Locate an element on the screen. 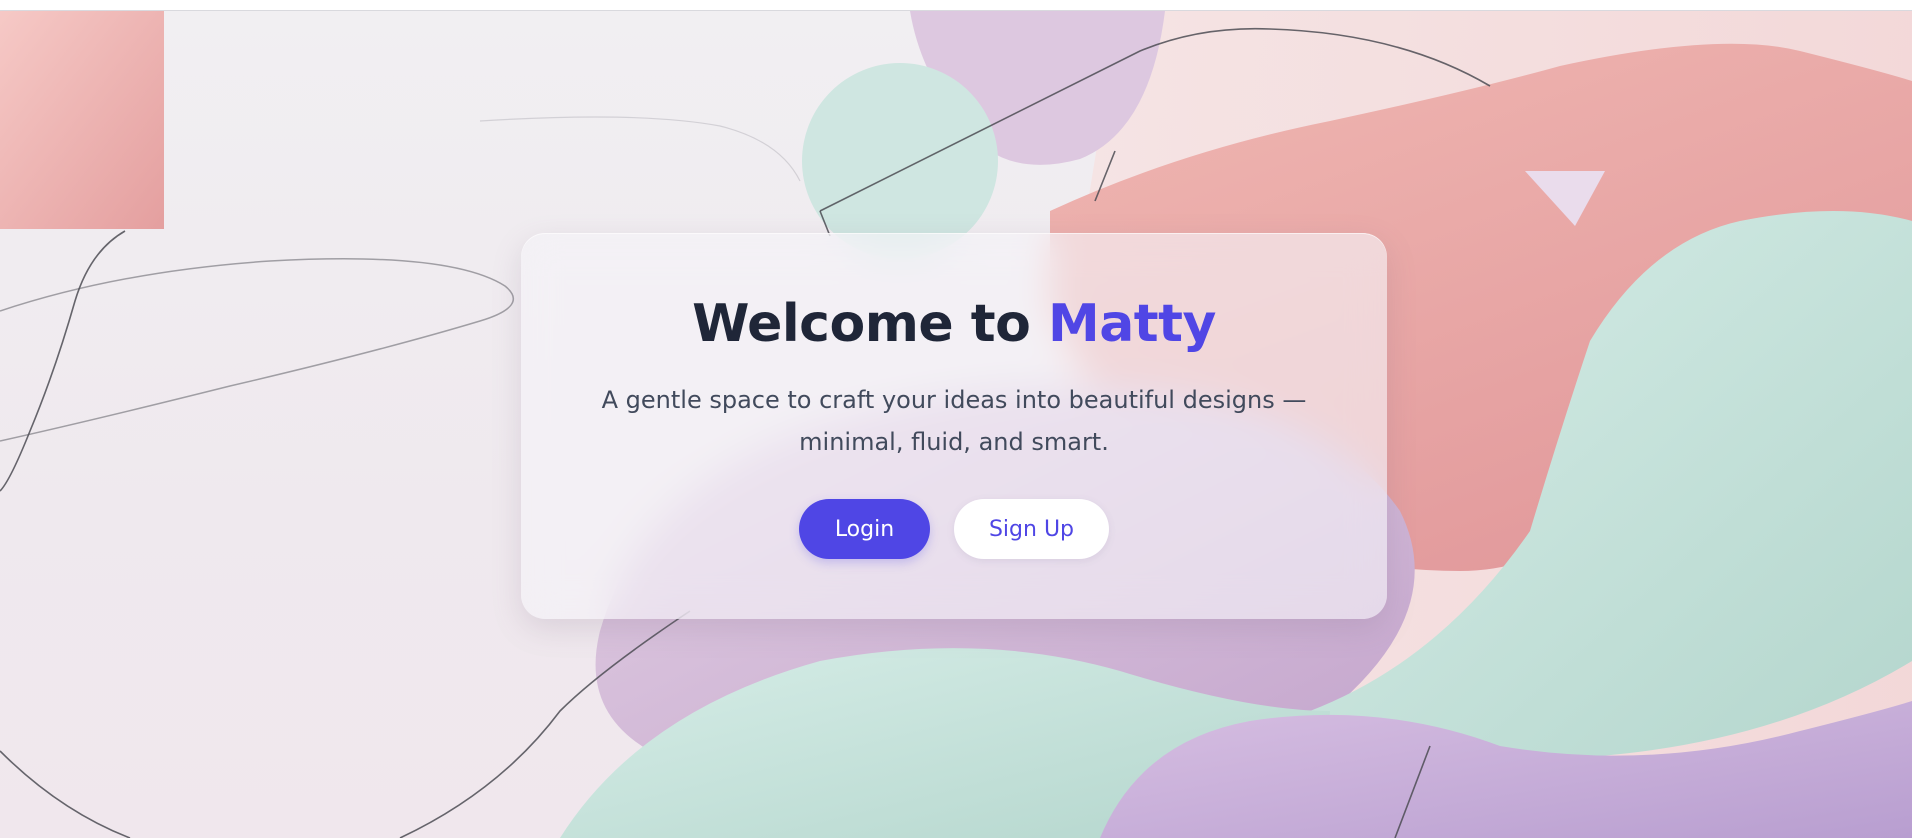 The height and width of the screenshot is (838, 1912). login-button: Login is located at coordinates (864, 529).